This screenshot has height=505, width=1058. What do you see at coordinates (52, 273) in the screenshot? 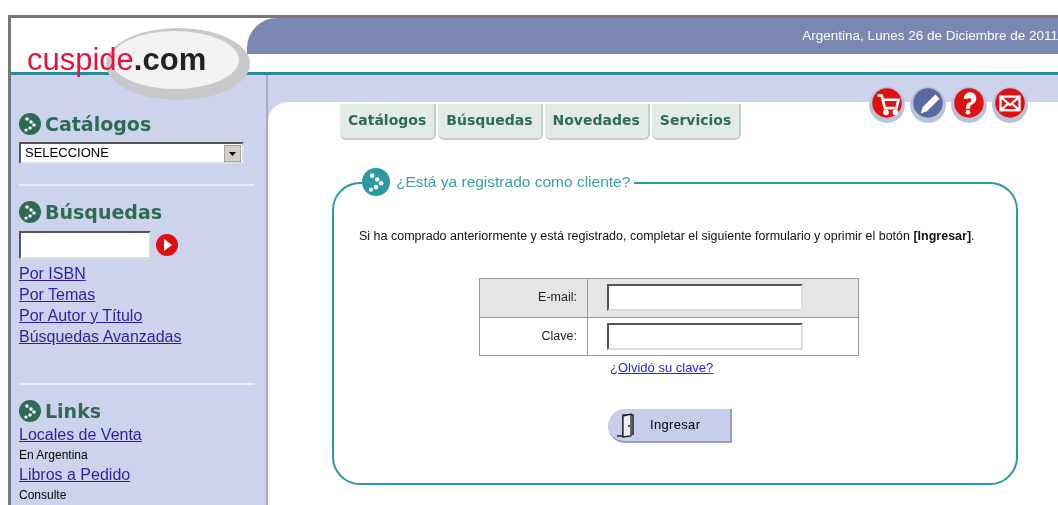
I see `sidebar-link: Por ISBN` at bounding box center [52, 273].